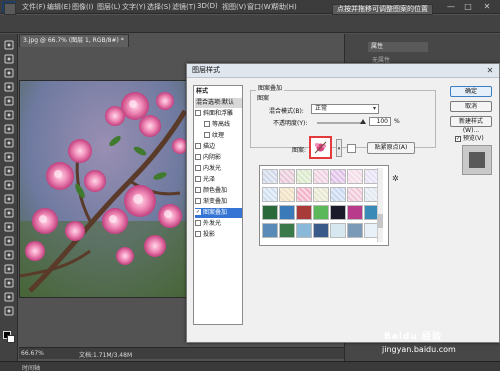  Describe the element at coordinates (198, 211) in the screenshot. I see `checkbox-checked-icon: ✓` at that location.